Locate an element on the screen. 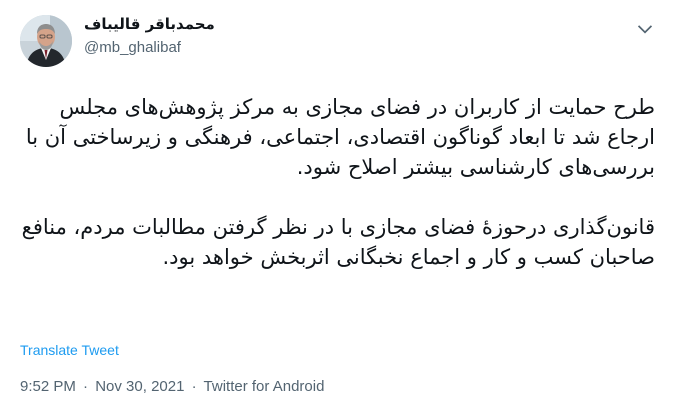 This screenshot has height=419, width=677. tweet-time: 9:52 PM is located at coordinates (48, 386).